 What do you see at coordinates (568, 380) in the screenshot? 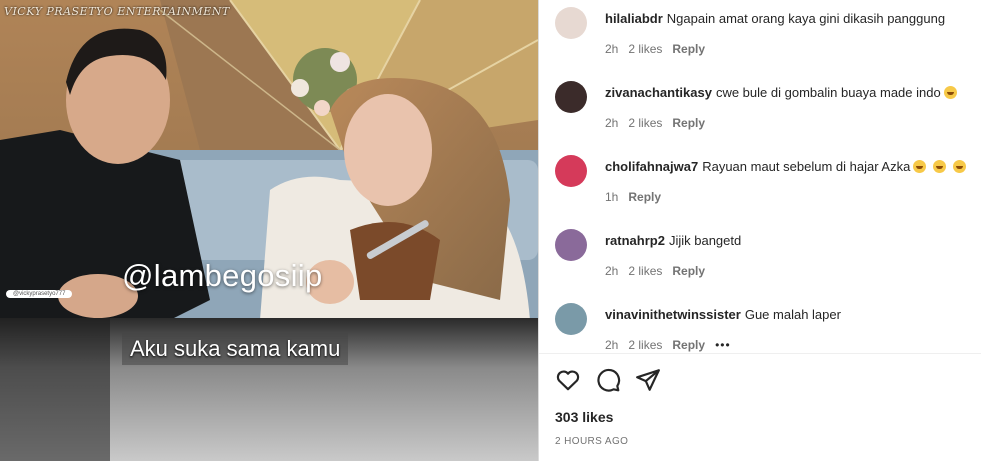
I see `heart-icon` at bounding box center [568, 380].